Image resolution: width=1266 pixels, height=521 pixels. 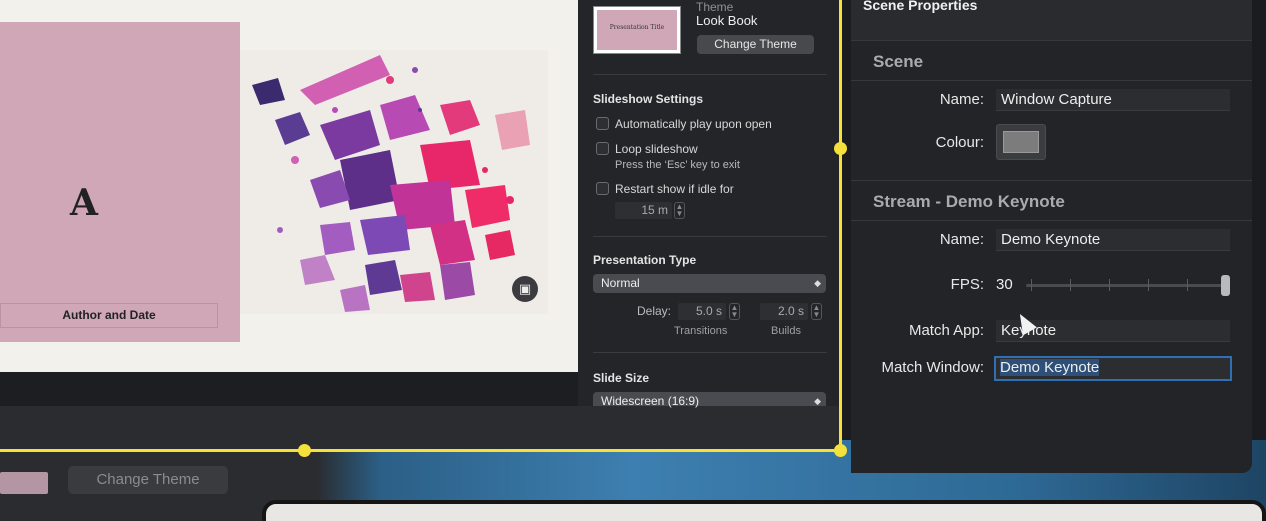 What do you see at coordinates (24, 483) in the screenshot?
I see `background-theme-thumbnail` at bounding box center [24, 483].